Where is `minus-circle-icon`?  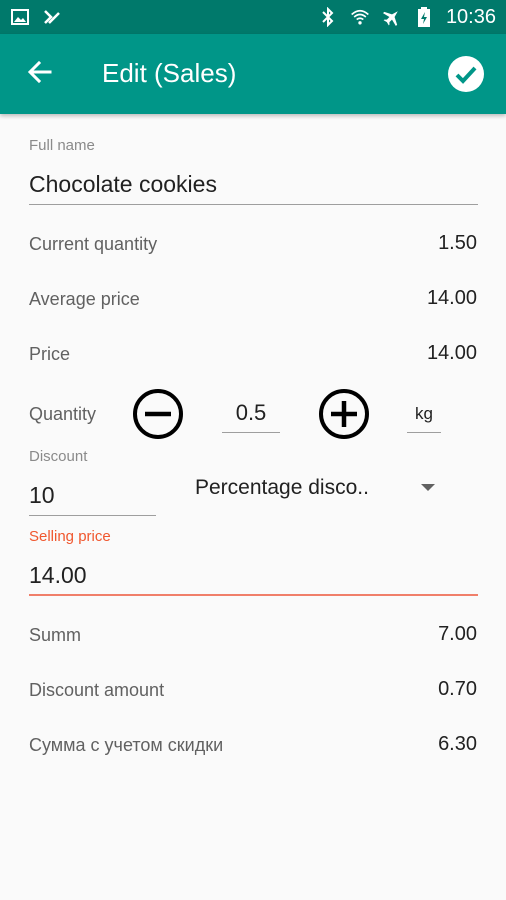
minus-circle-icon is located at coordinates (158, 416).